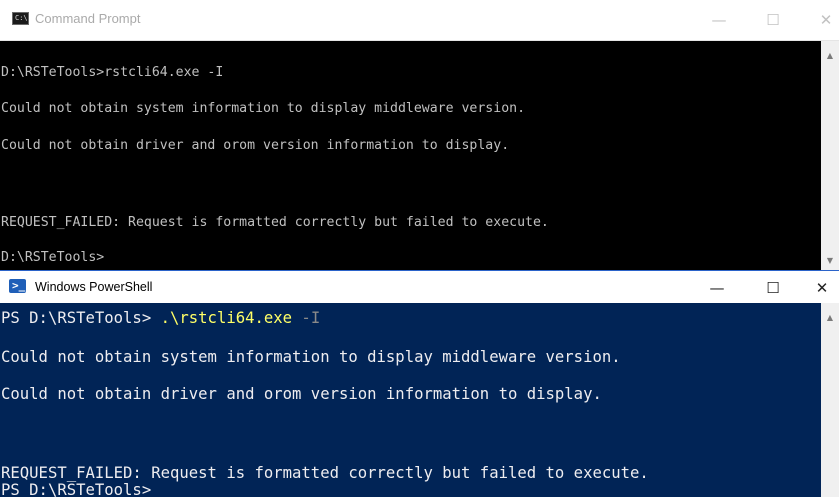 This screenshot has height=497, width=839. Describe the element at coordinates (830, 400) in the screenshot. I see `ps-vertical-scrollbar: ▲` at that location.